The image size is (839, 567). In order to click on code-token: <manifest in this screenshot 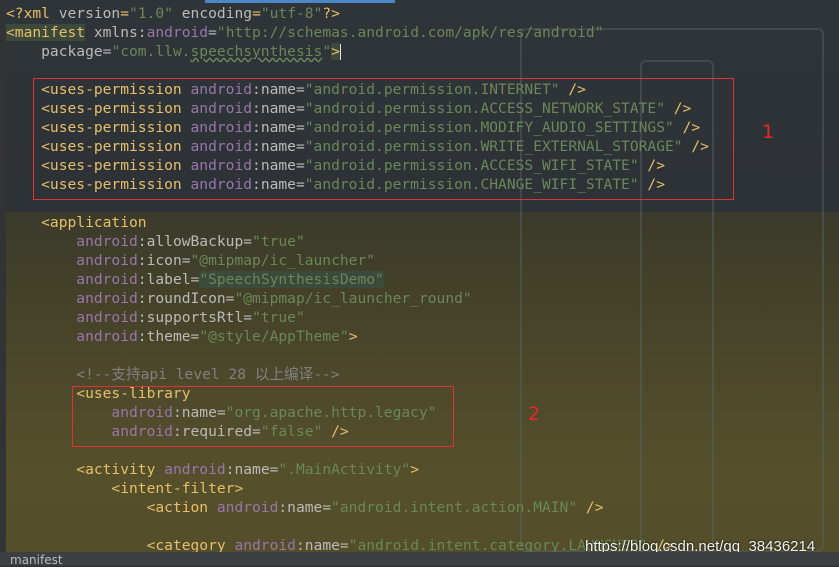, I will do `click(46, 32)`.